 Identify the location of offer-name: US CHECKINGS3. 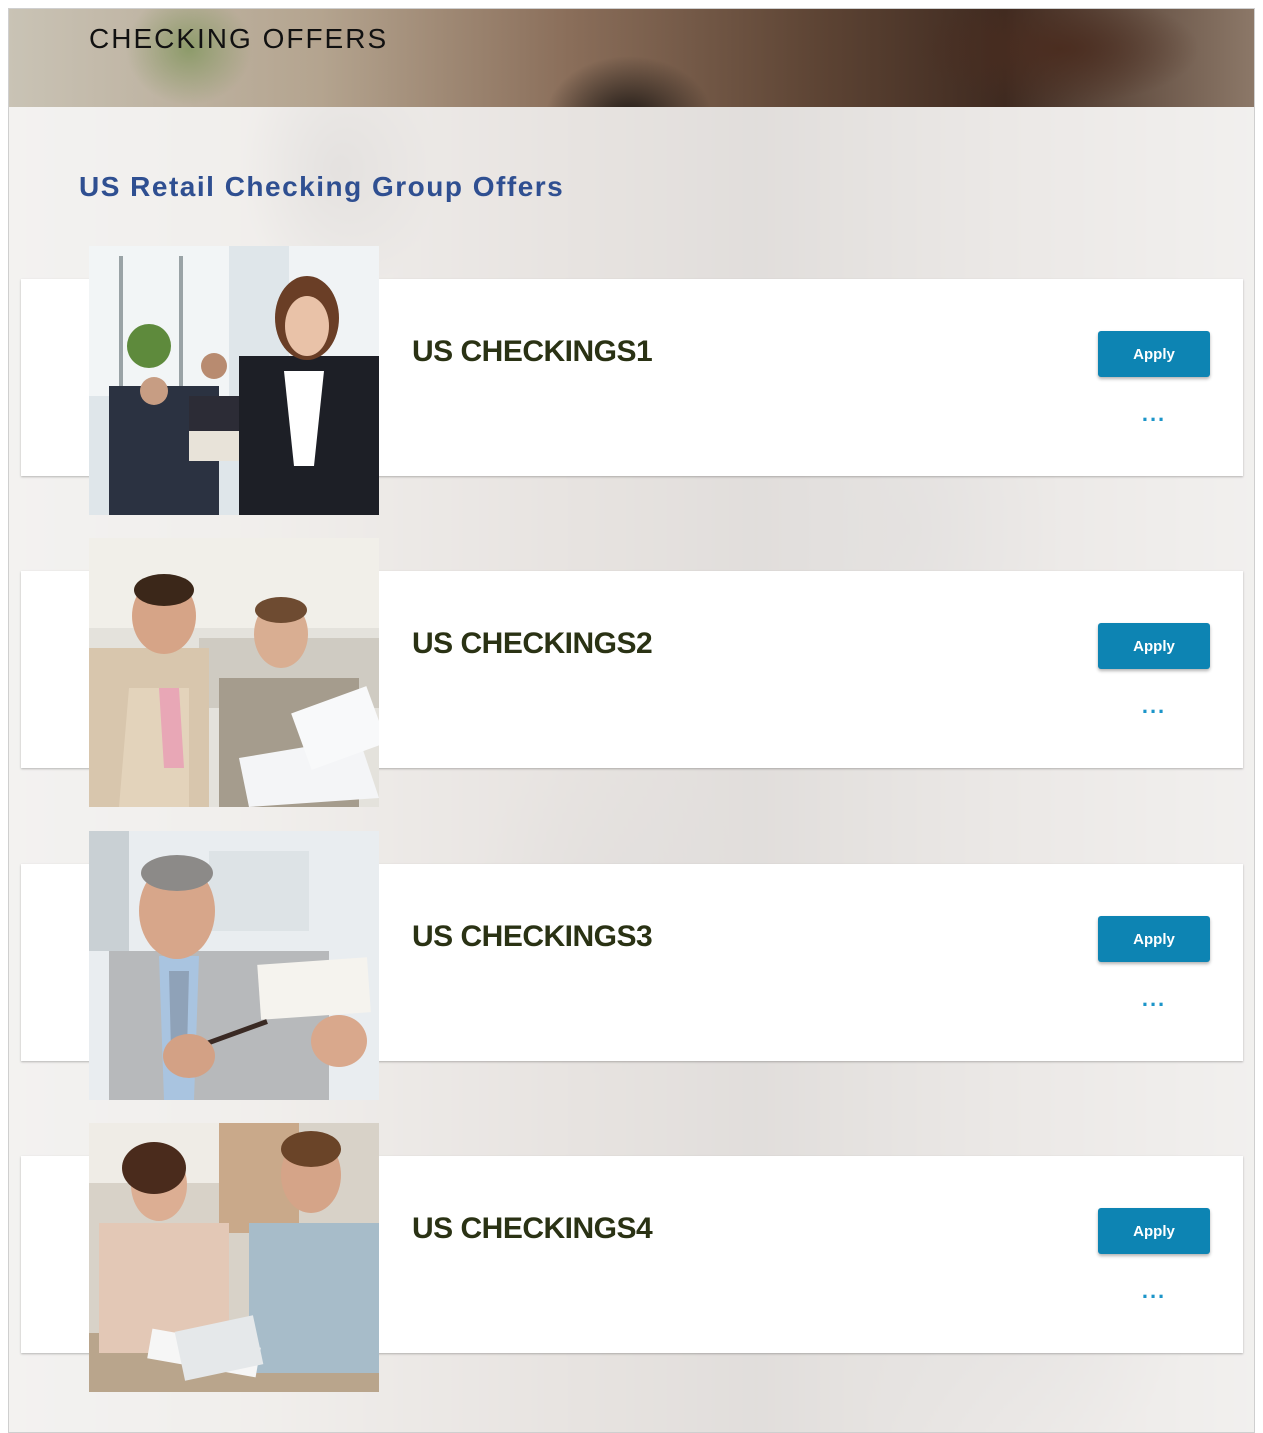
(532, 936).